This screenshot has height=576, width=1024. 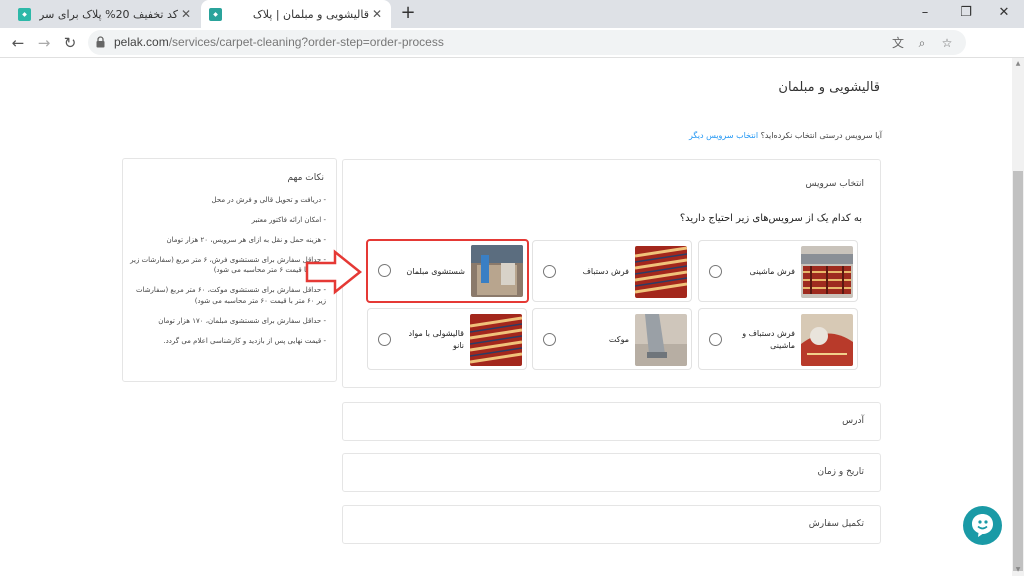 I want to click on translate-icon: 文, so click(x=898, y=43).